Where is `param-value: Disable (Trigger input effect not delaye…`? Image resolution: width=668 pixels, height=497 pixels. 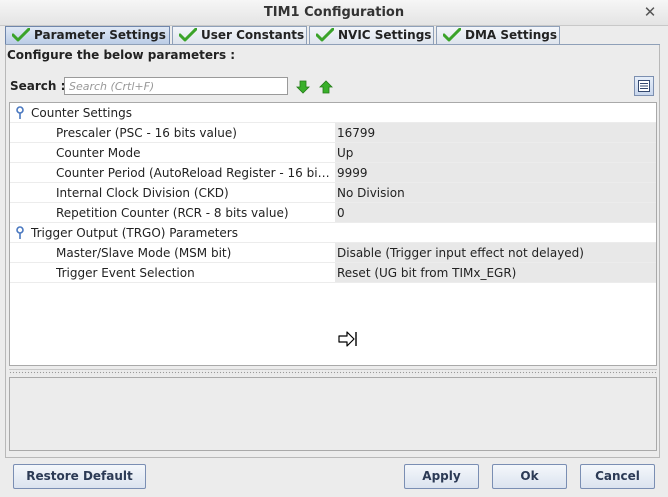 param-value: Disable (Trigger input effect not delaye… is located at coordinates (495, 252).